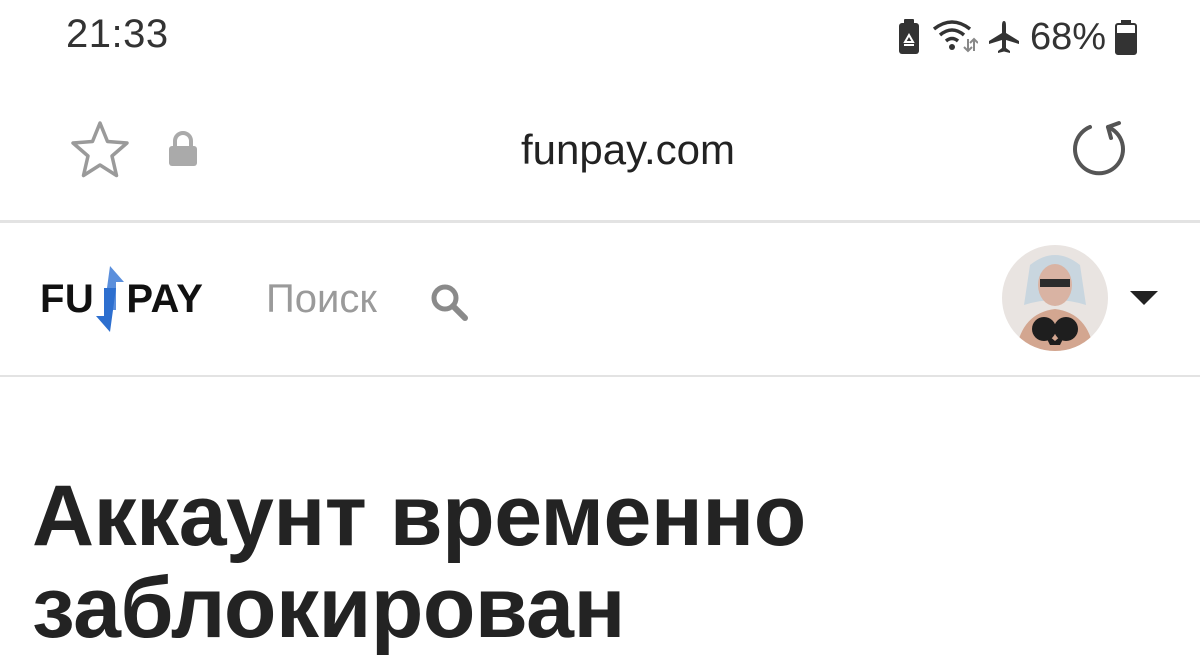 The width and height of the screenshot is (1200, 656). Describe the element at coordinates (117, 34) in the screenshot. I see `status-time: 21:33` at that location.